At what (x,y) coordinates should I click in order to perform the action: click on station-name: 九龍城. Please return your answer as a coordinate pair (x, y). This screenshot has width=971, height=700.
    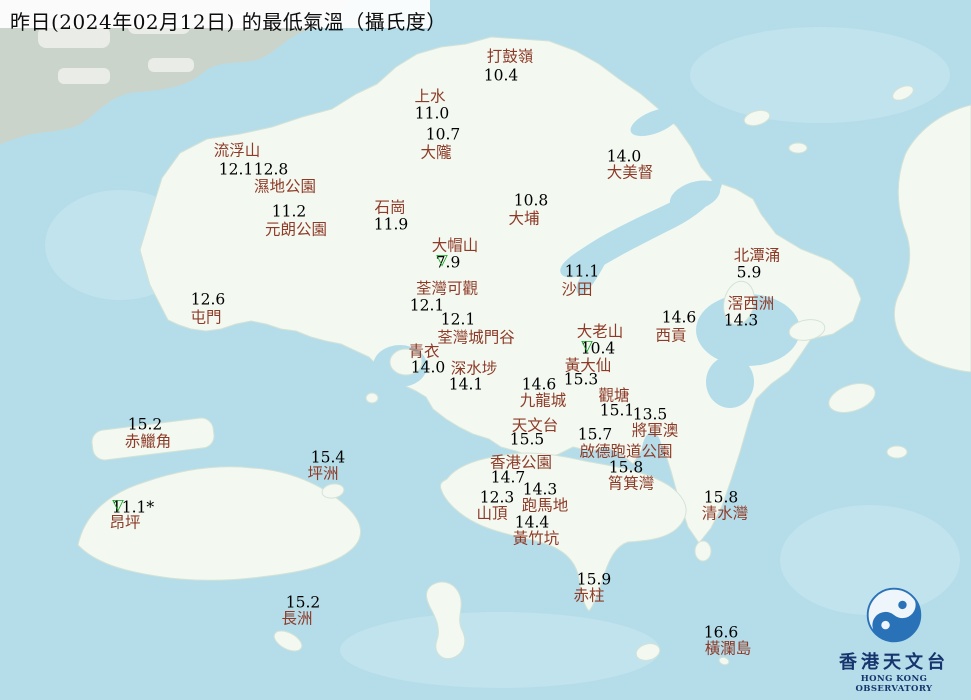
    Looking at the image, I should click on (543, 400).